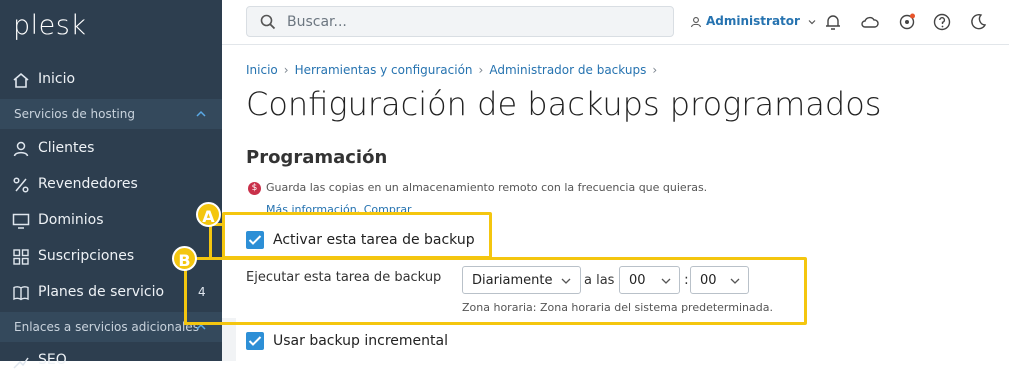  Describe the element at coordinates (567, 70) in the screenshot. I see `breadcrumb-link-backups: Administrador de backups` at that location.